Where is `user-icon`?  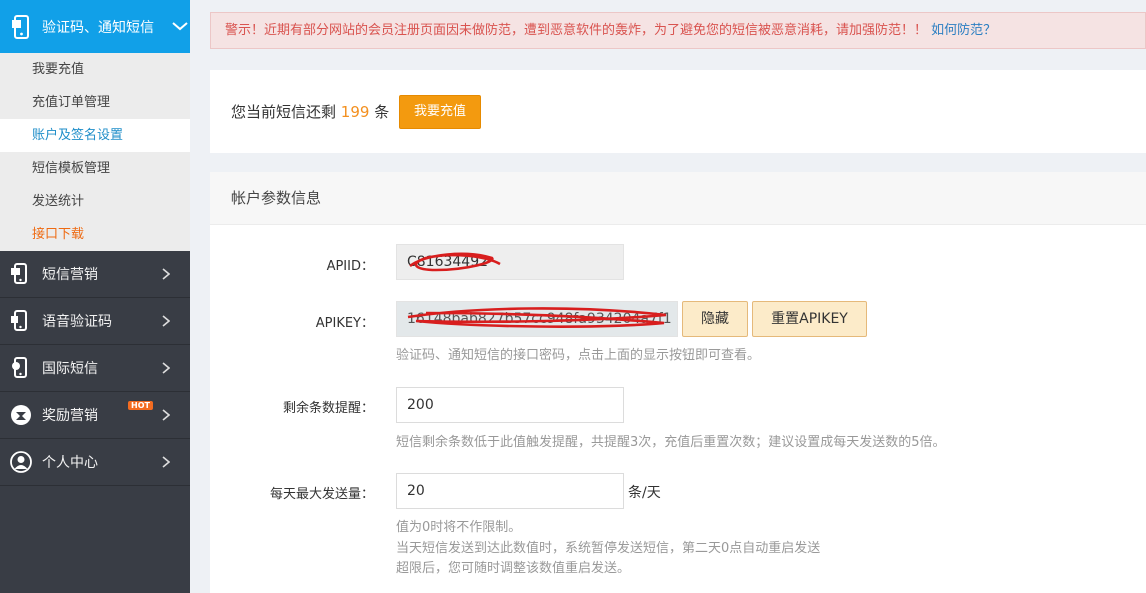
user-icon is located at coordinates (21, 462).